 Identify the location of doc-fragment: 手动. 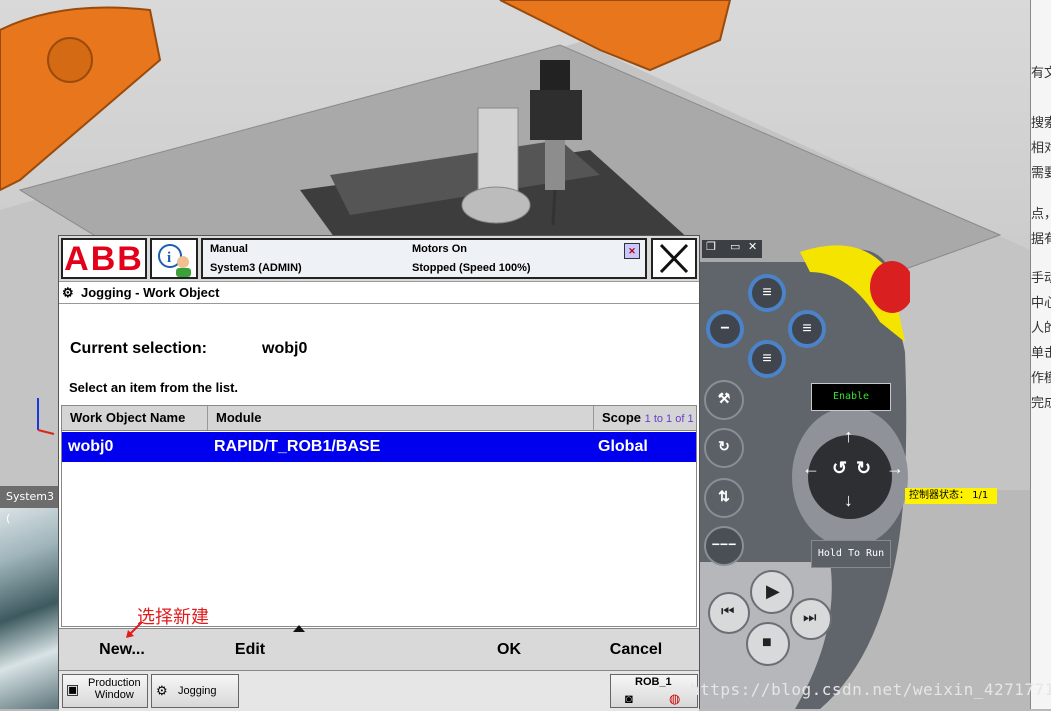
(1041, 277).